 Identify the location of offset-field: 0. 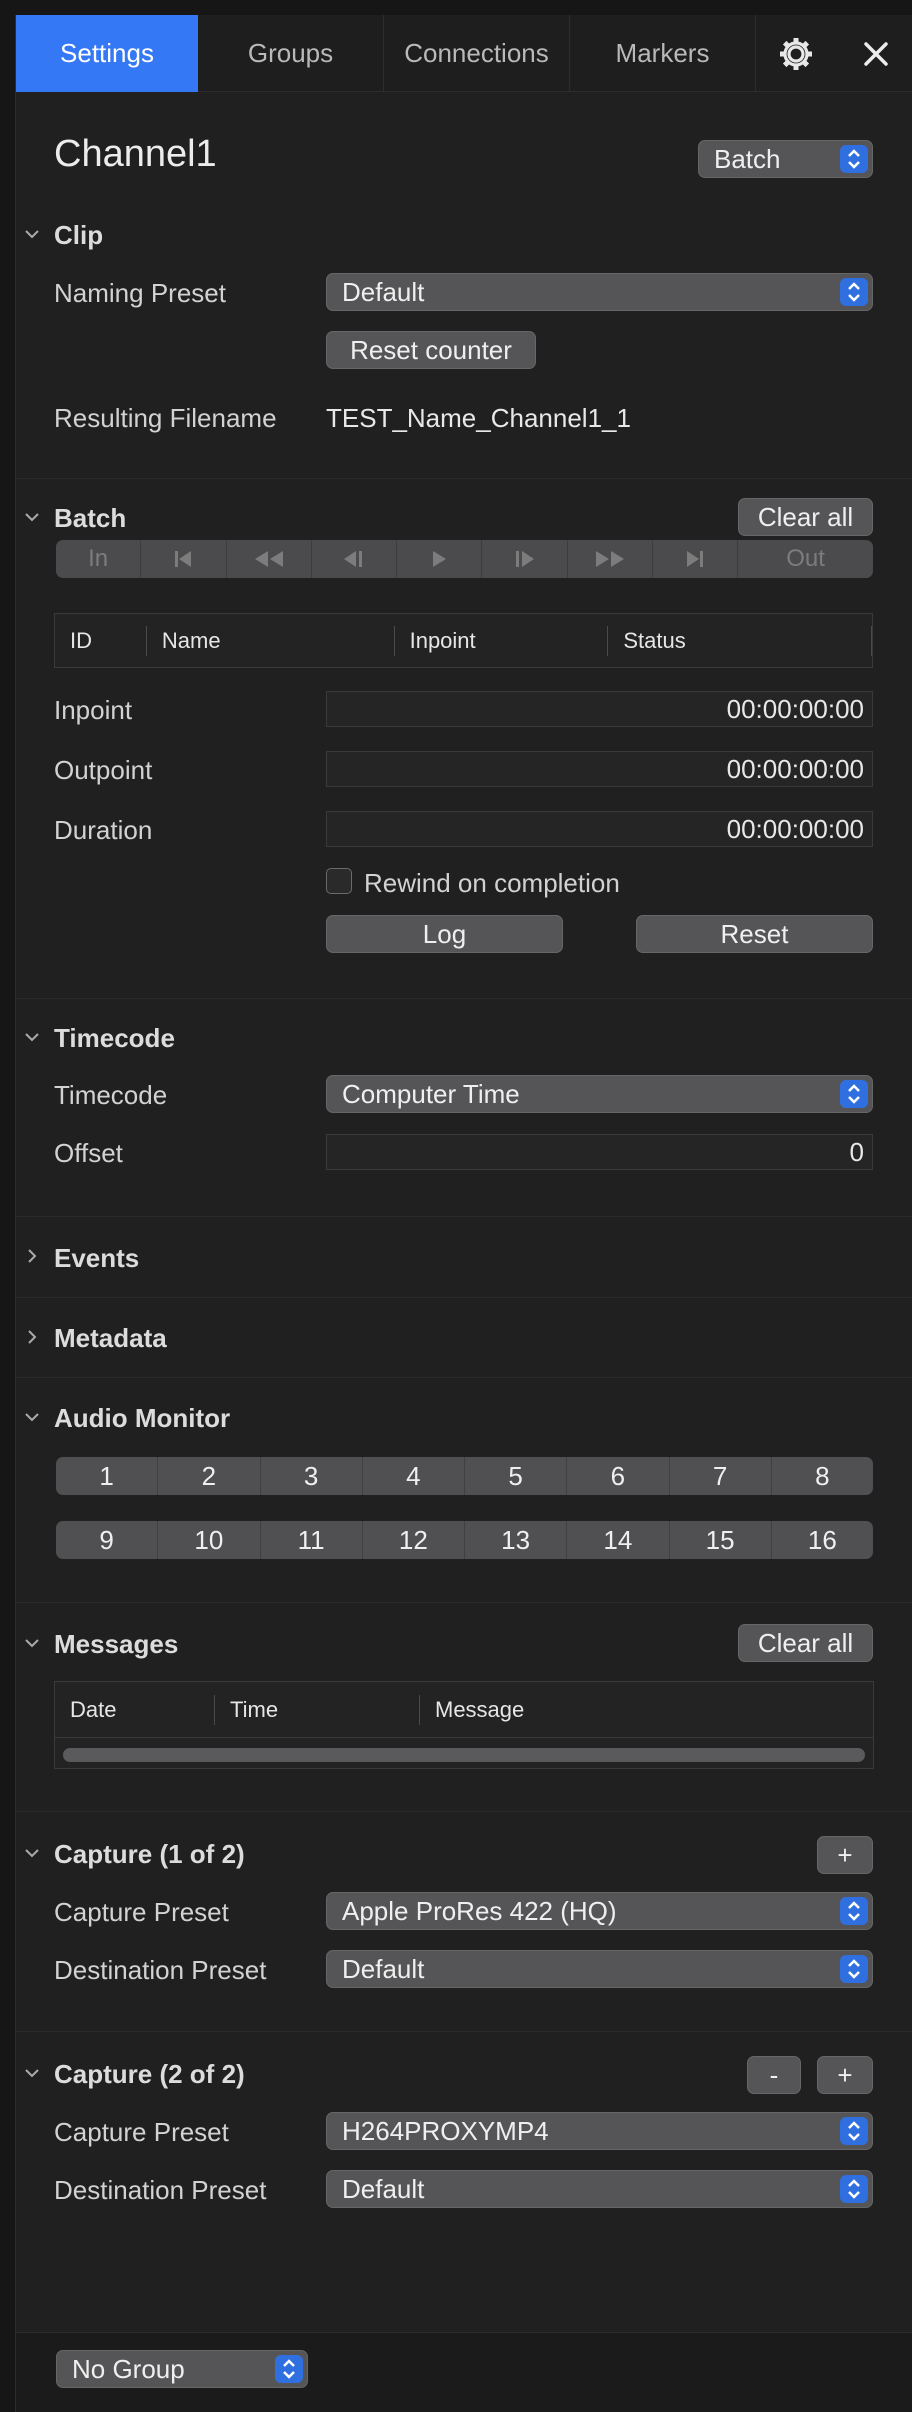
(599, 1152).